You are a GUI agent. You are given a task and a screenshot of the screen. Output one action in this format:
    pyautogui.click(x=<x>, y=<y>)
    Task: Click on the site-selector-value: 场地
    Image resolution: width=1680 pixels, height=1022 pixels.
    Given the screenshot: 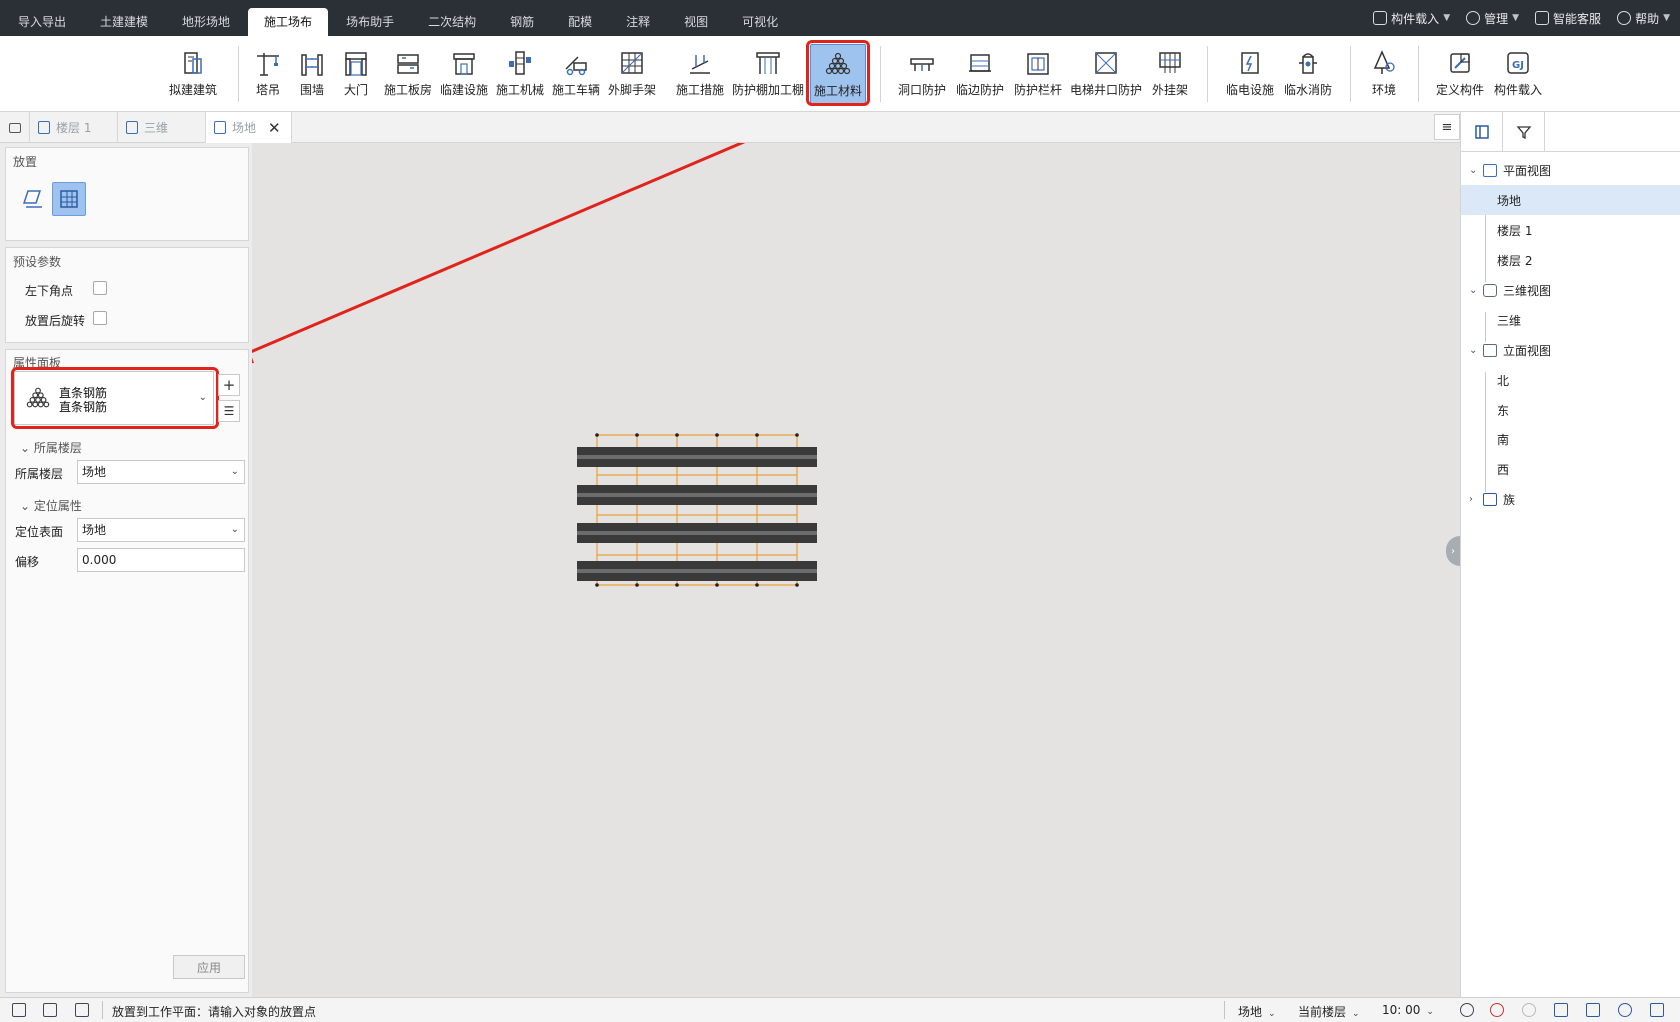 What is the action you would take?
    pyautogui.click(x=1250, y=1012)
    